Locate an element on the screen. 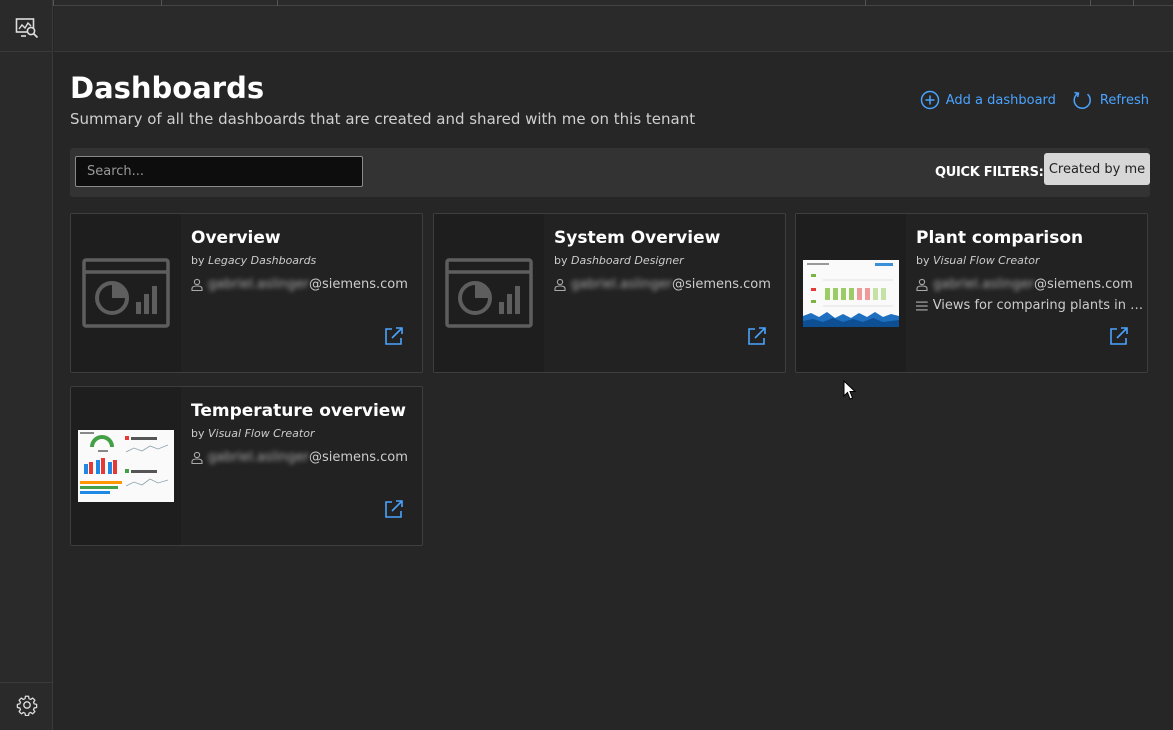 The image size is (1173, 730). filter-bar: QUICK FILTERS: Created by me is located at coordinates (610, 172).